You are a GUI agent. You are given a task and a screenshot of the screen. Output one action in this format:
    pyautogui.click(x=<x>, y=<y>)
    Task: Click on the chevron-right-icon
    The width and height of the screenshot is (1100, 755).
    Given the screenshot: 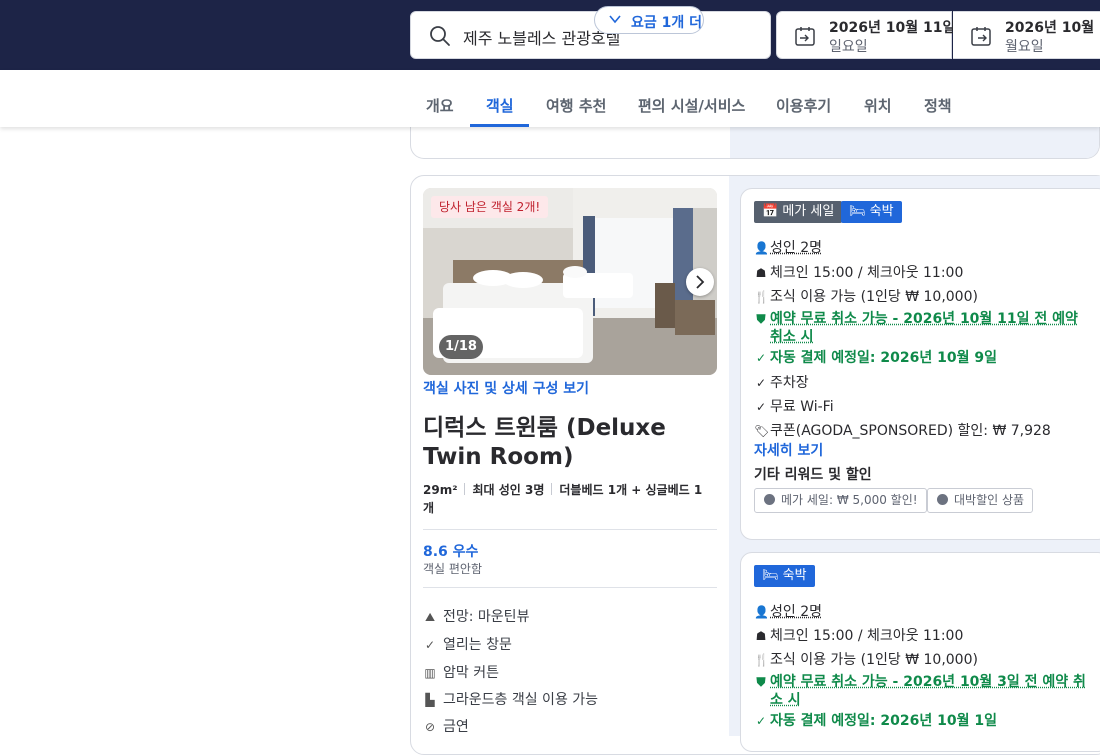 What is the action you would take?
    pyautogui.click(x=700, y=282)
    